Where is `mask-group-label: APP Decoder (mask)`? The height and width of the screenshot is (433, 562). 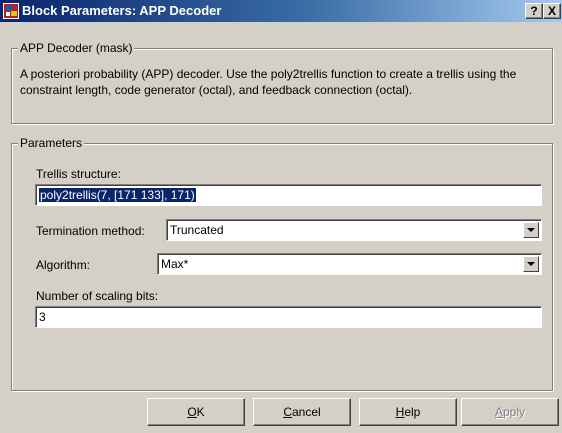 mask-group-label: APP Decoder (mask) is located at coordinates (76, 48).